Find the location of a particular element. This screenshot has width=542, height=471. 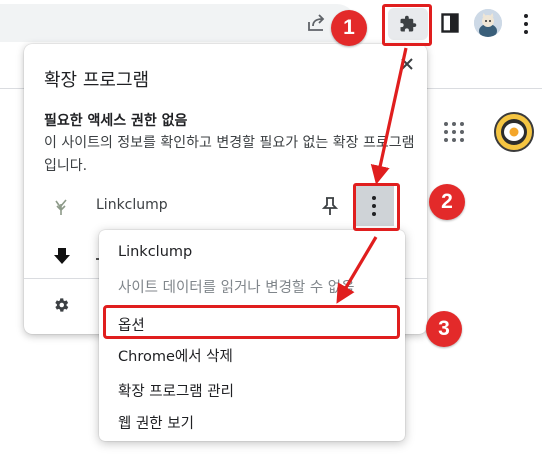

highlight-options-item is located at coordinates (251, 322).